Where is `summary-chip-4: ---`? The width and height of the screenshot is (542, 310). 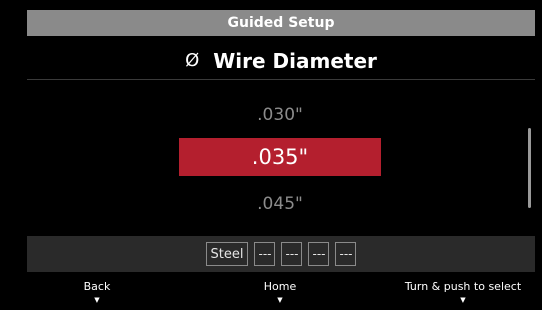
summary-chip-4: --- is located at coordinates (319, 254).